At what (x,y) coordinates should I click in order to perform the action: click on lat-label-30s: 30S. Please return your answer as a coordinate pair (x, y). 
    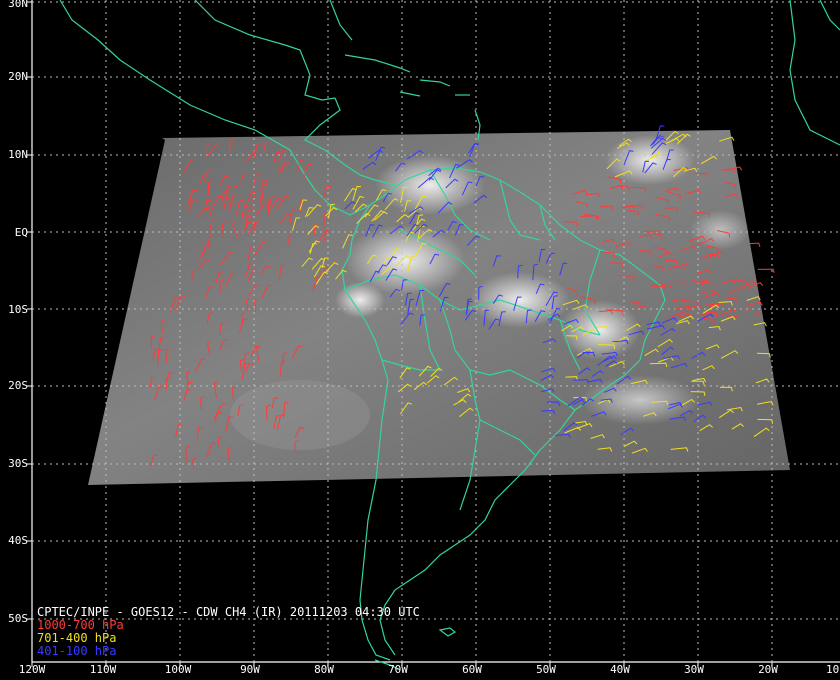
    Looking at the image, I should click on (18, 463).